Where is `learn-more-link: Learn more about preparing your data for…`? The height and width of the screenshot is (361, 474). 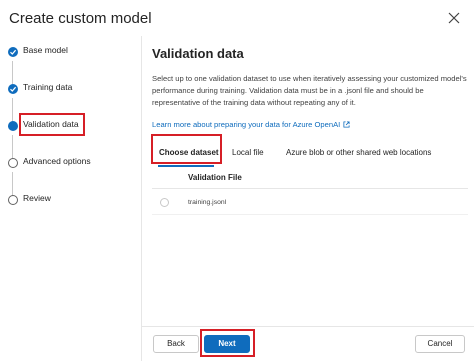 learn-more-link: Learn more about preparing your data for… is located at coordinates (251, 124).